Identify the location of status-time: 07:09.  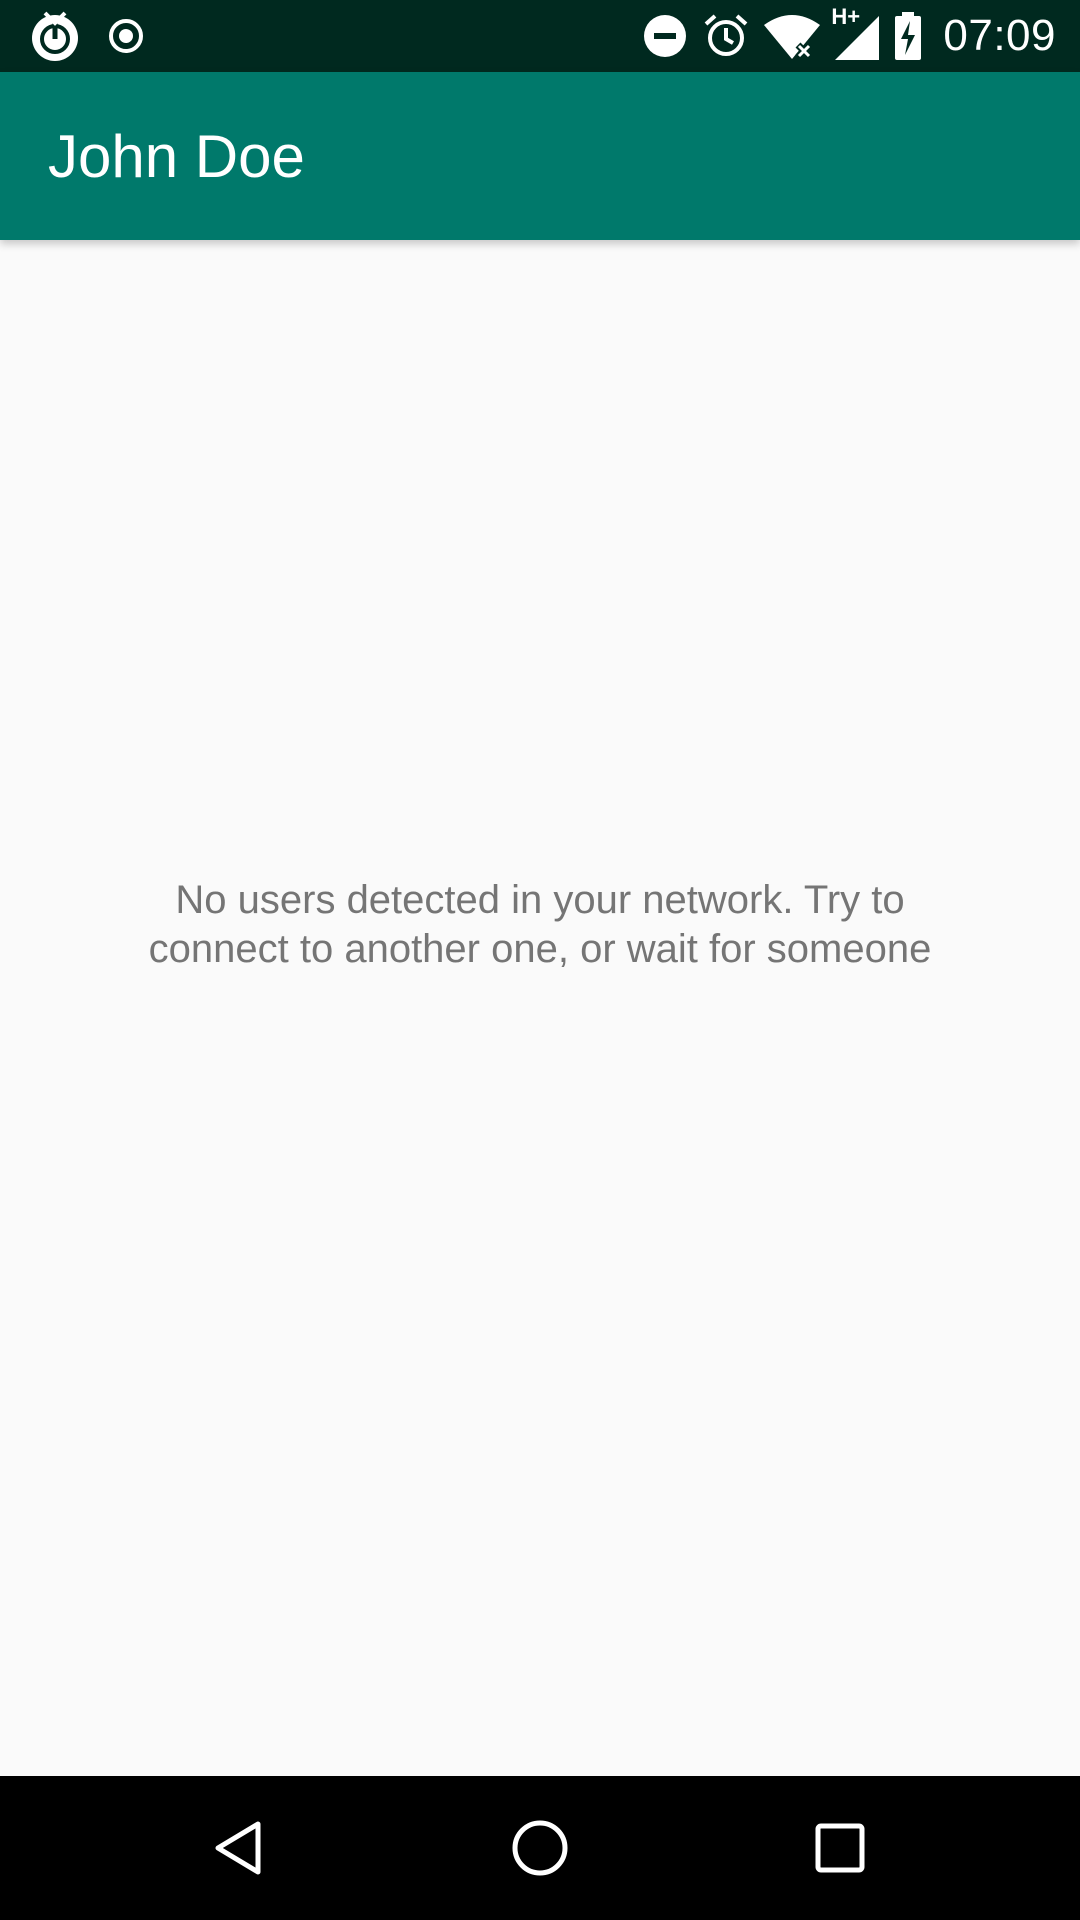
(999, 35).